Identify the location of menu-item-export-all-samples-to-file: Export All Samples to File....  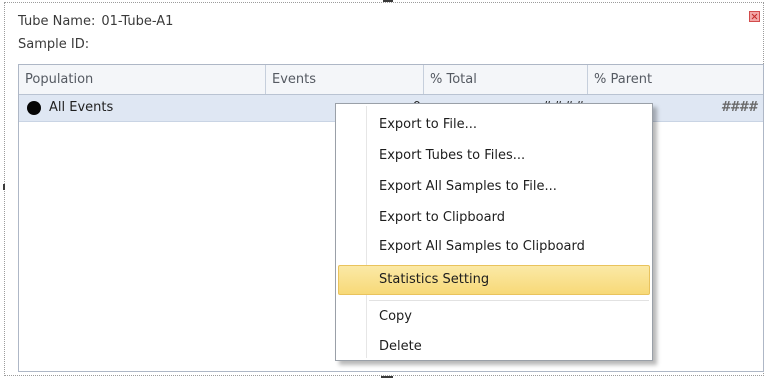
(494, 187).